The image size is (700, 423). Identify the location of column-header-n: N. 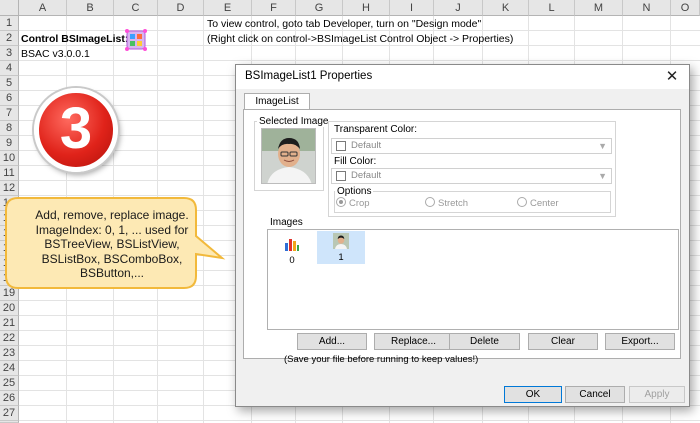
(647, 8).